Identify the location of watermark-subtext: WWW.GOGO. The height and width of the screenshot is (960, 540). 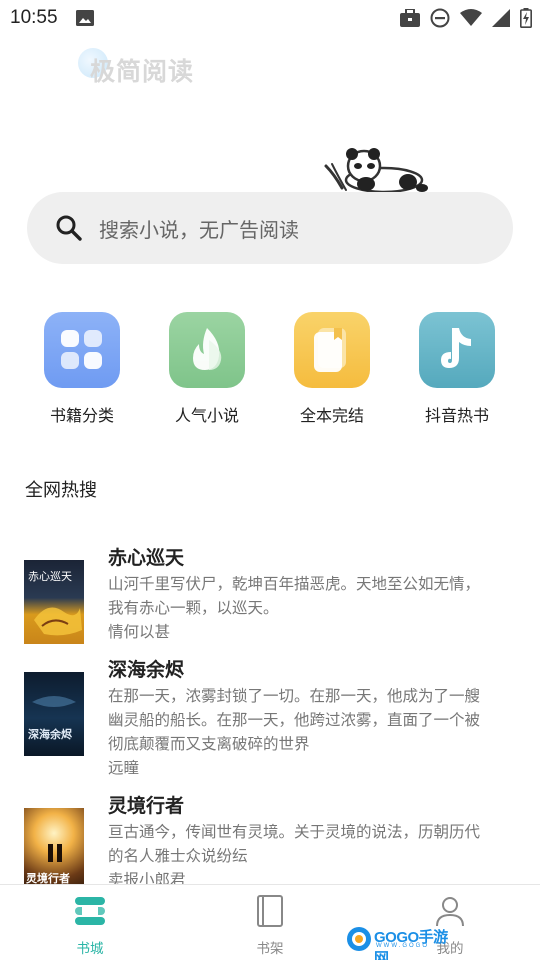
(402, 946).